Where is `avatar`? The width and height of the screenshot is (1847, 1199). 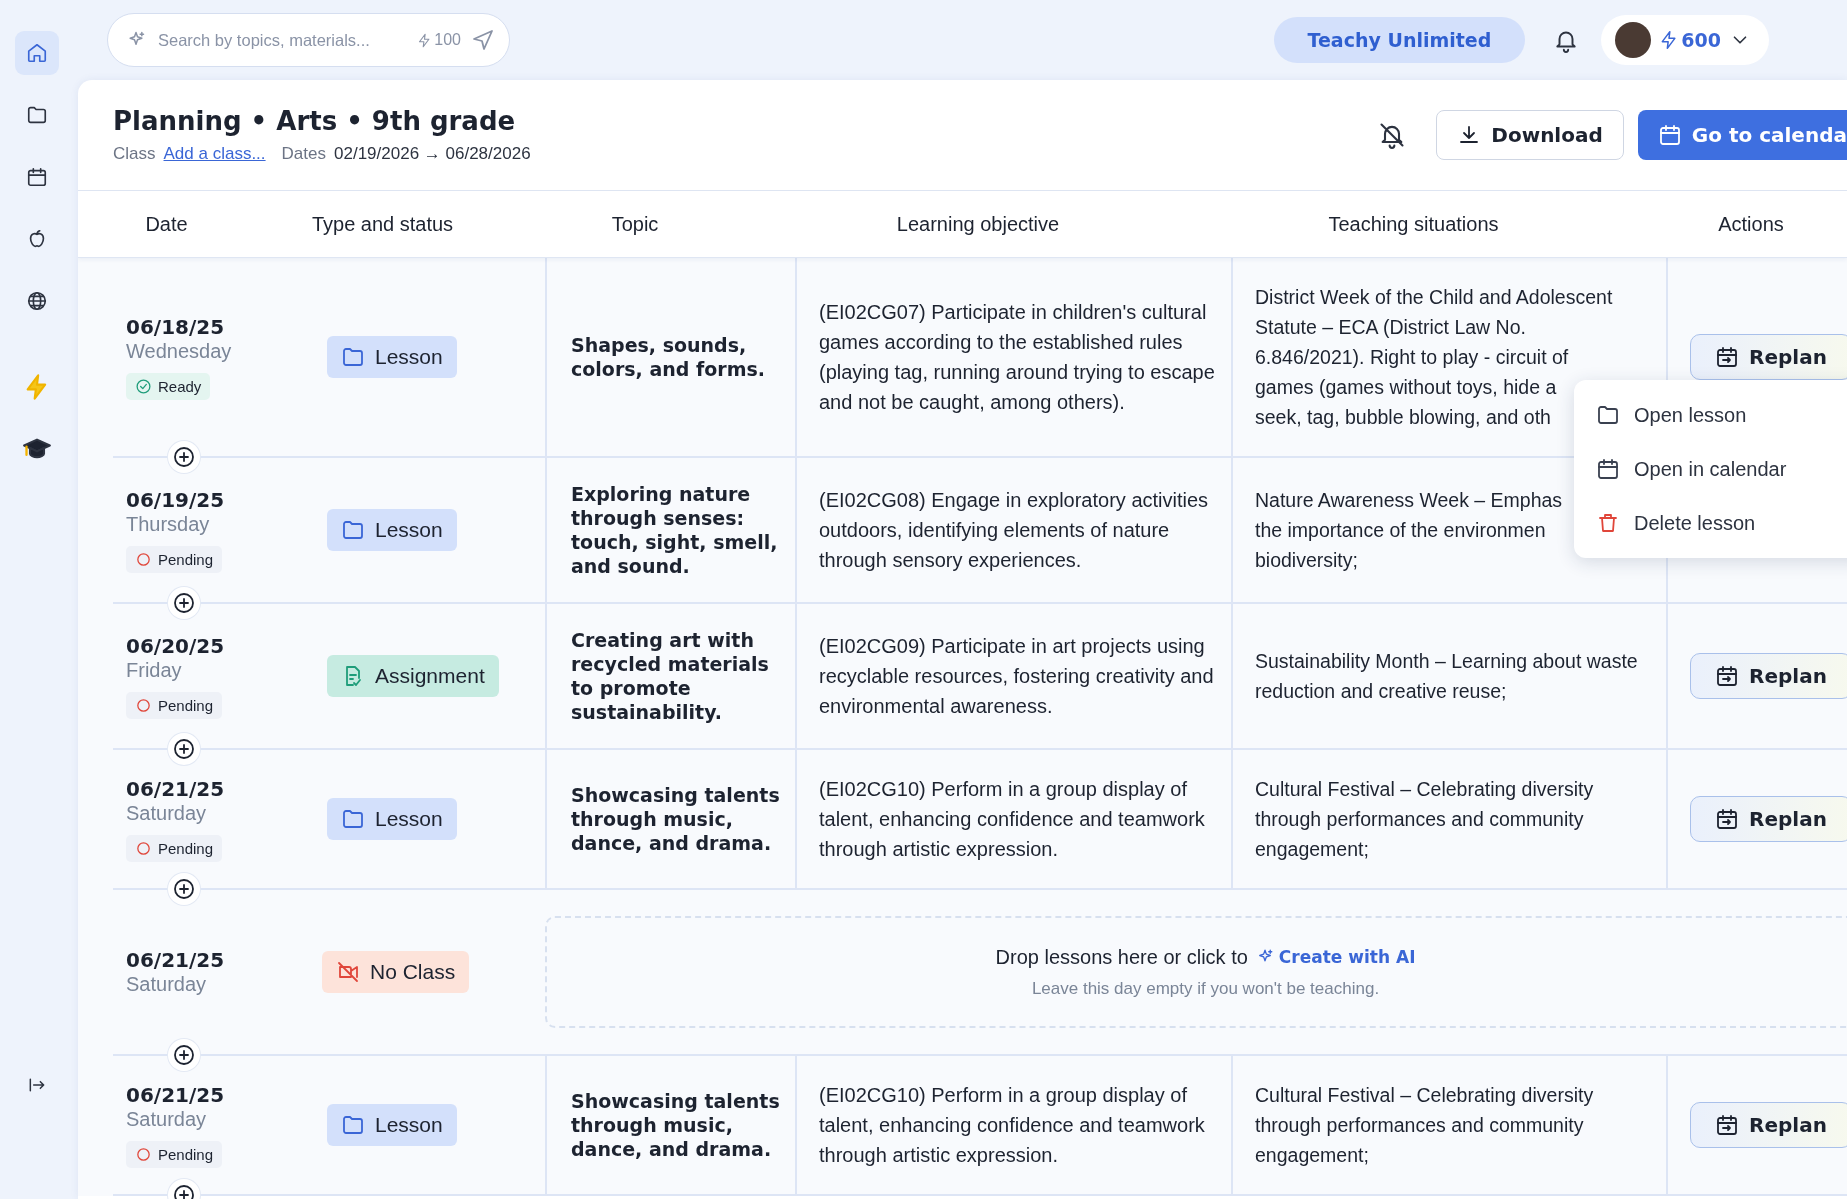
avatar is located at coordinates (1633, 40).